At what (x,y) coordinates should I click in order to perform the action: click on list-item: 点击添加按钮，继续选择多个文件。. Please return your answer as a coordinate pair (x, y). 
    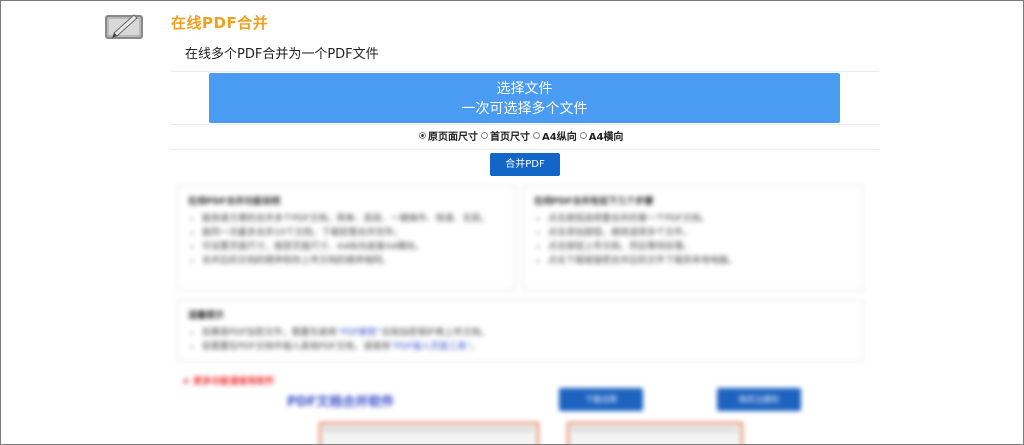
    Looking at the image, I should click on (700, 233).